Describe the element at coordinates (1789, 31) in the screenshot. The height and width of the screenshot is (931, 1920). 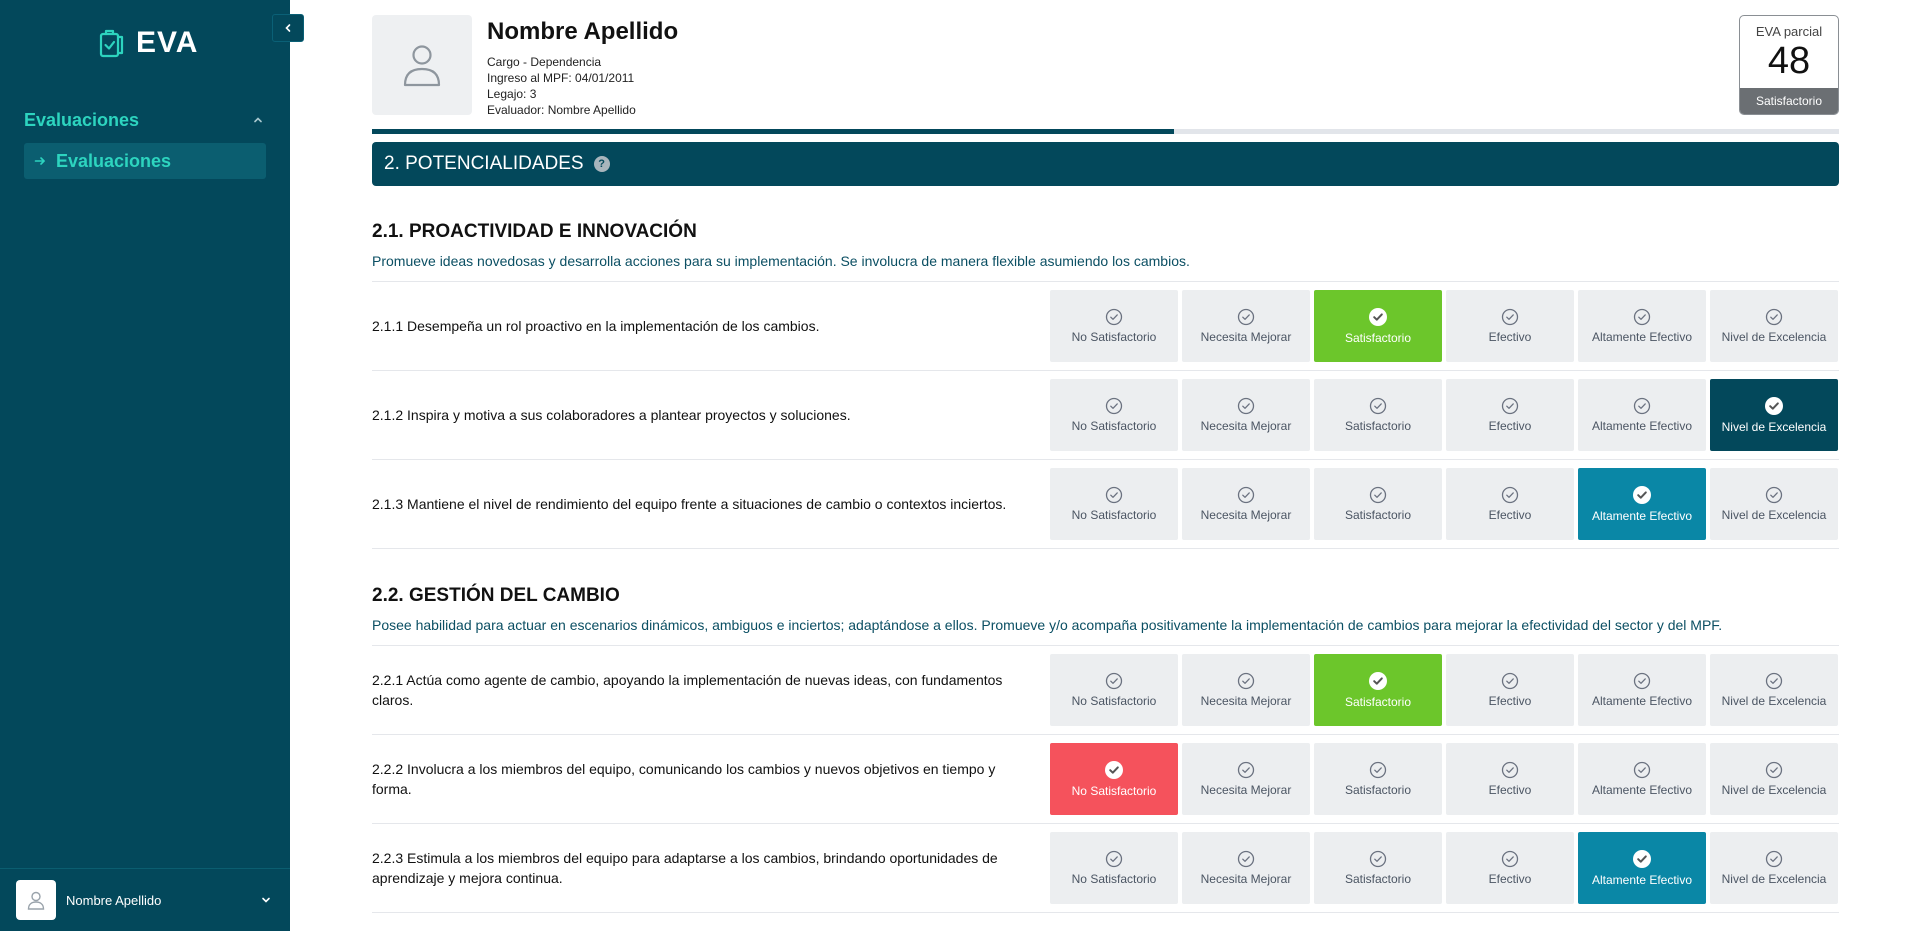
I see `eva-label: EVA parcial` at that location.